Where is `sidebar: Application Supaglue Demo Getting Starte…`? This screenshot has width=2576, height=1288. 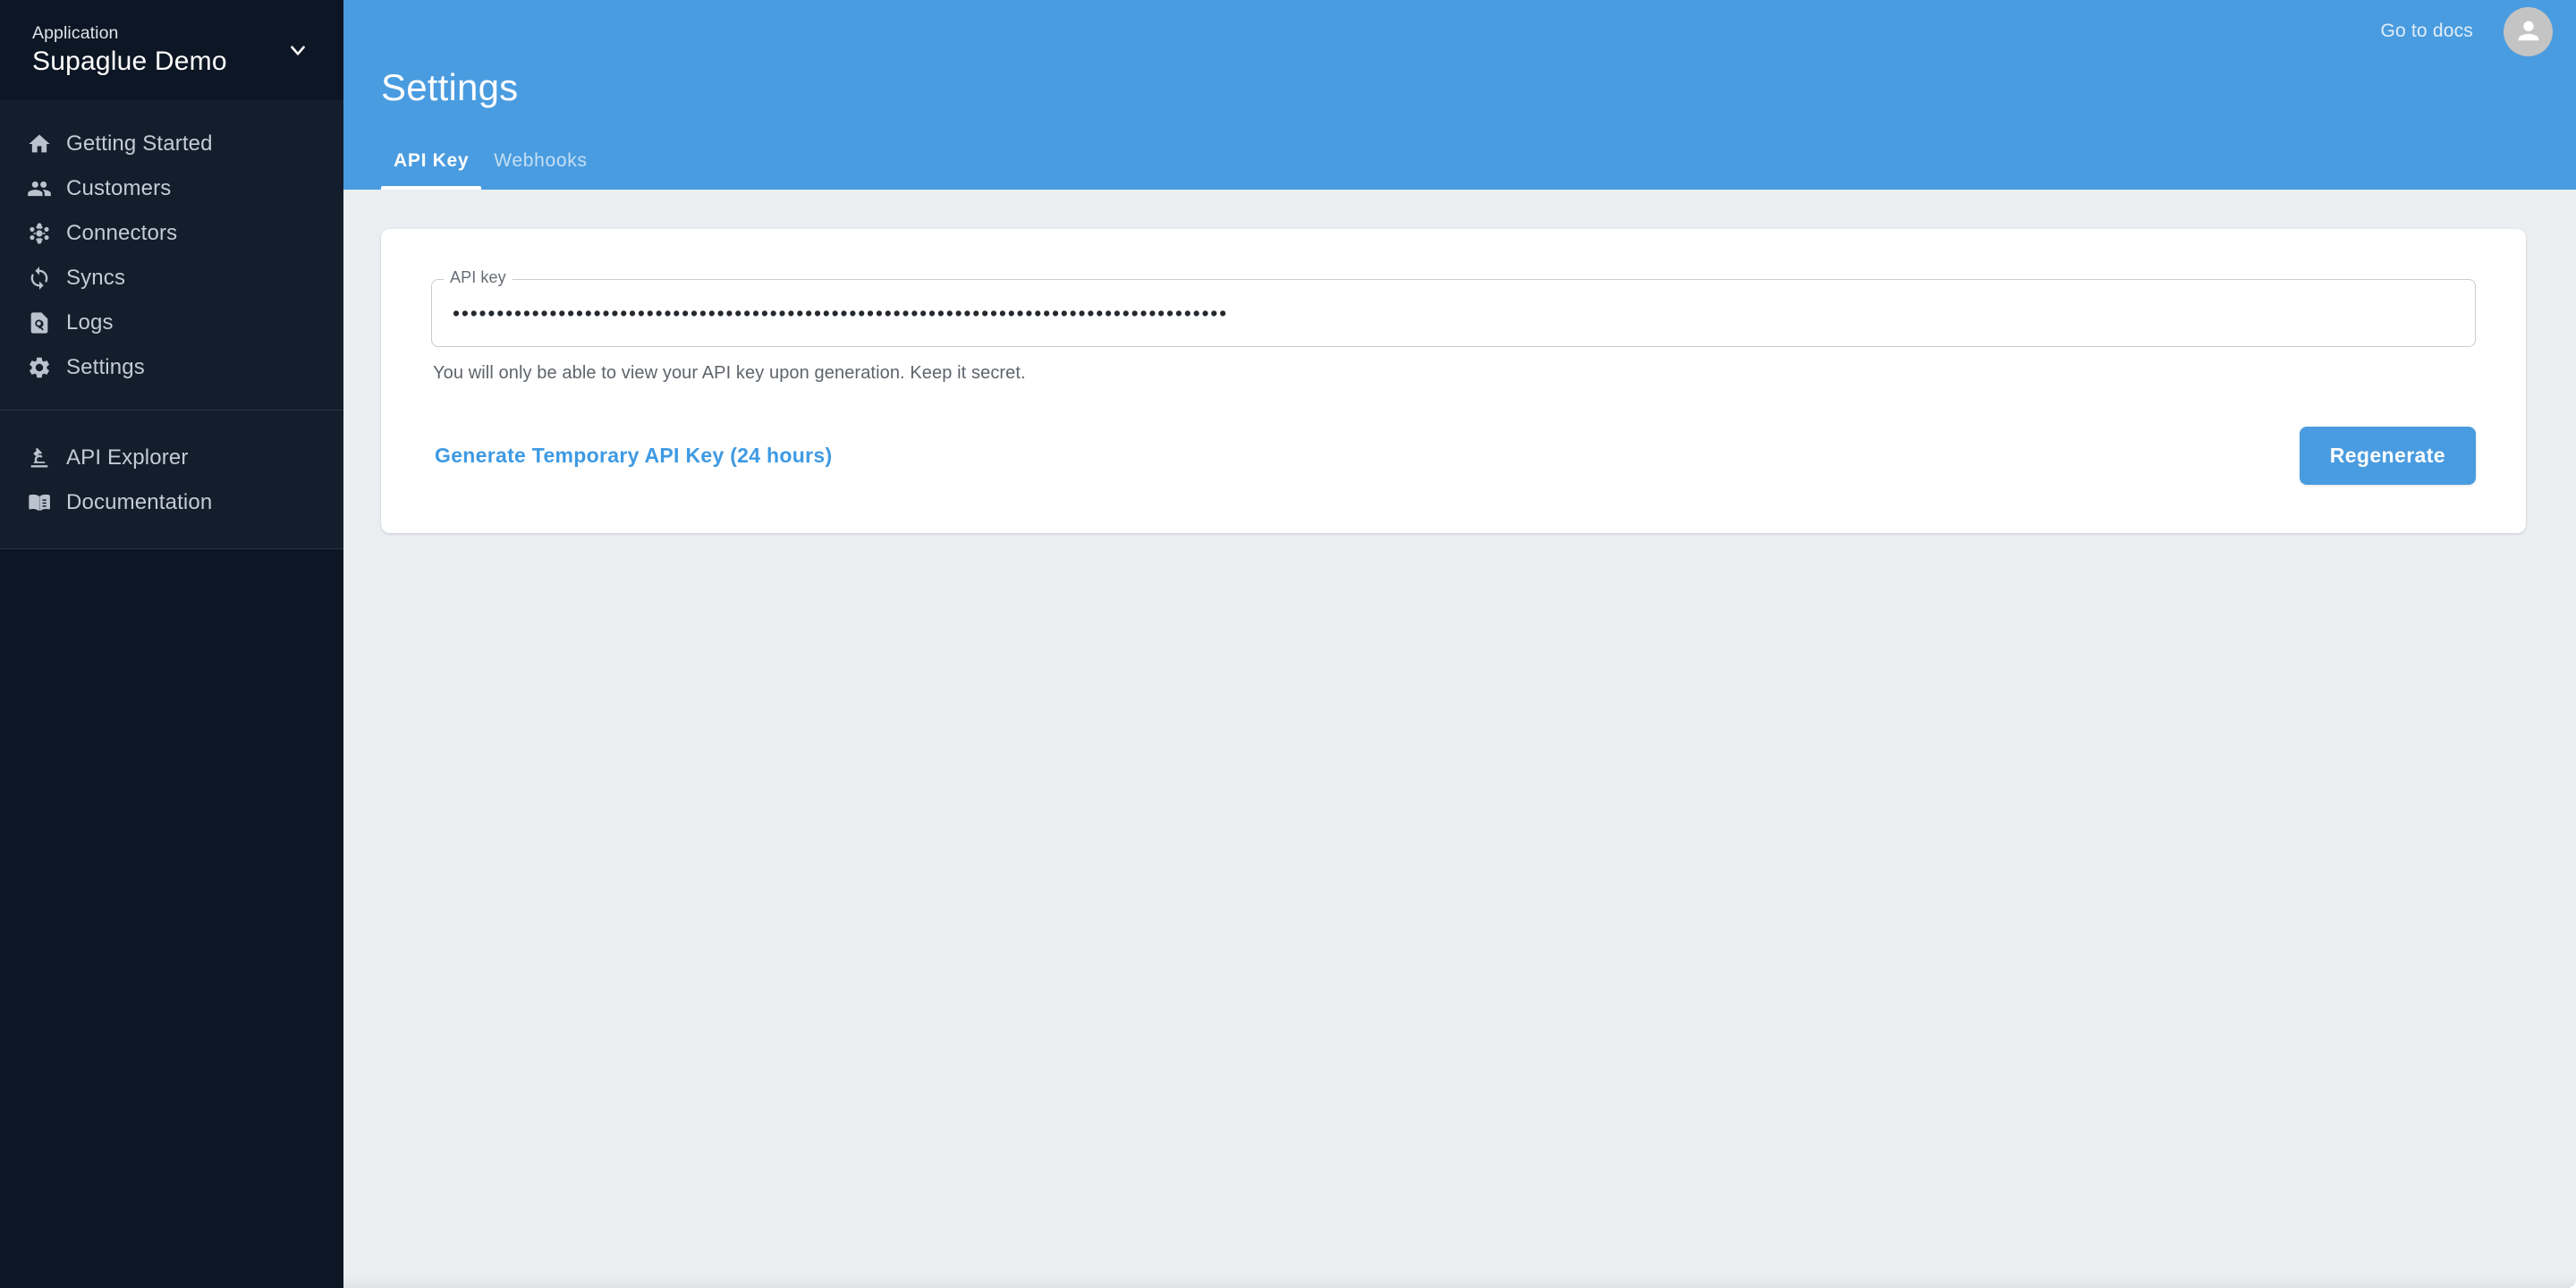
sidebar: Application Supaglue Demo Getting Starte… is located at coordinates (171, 644).